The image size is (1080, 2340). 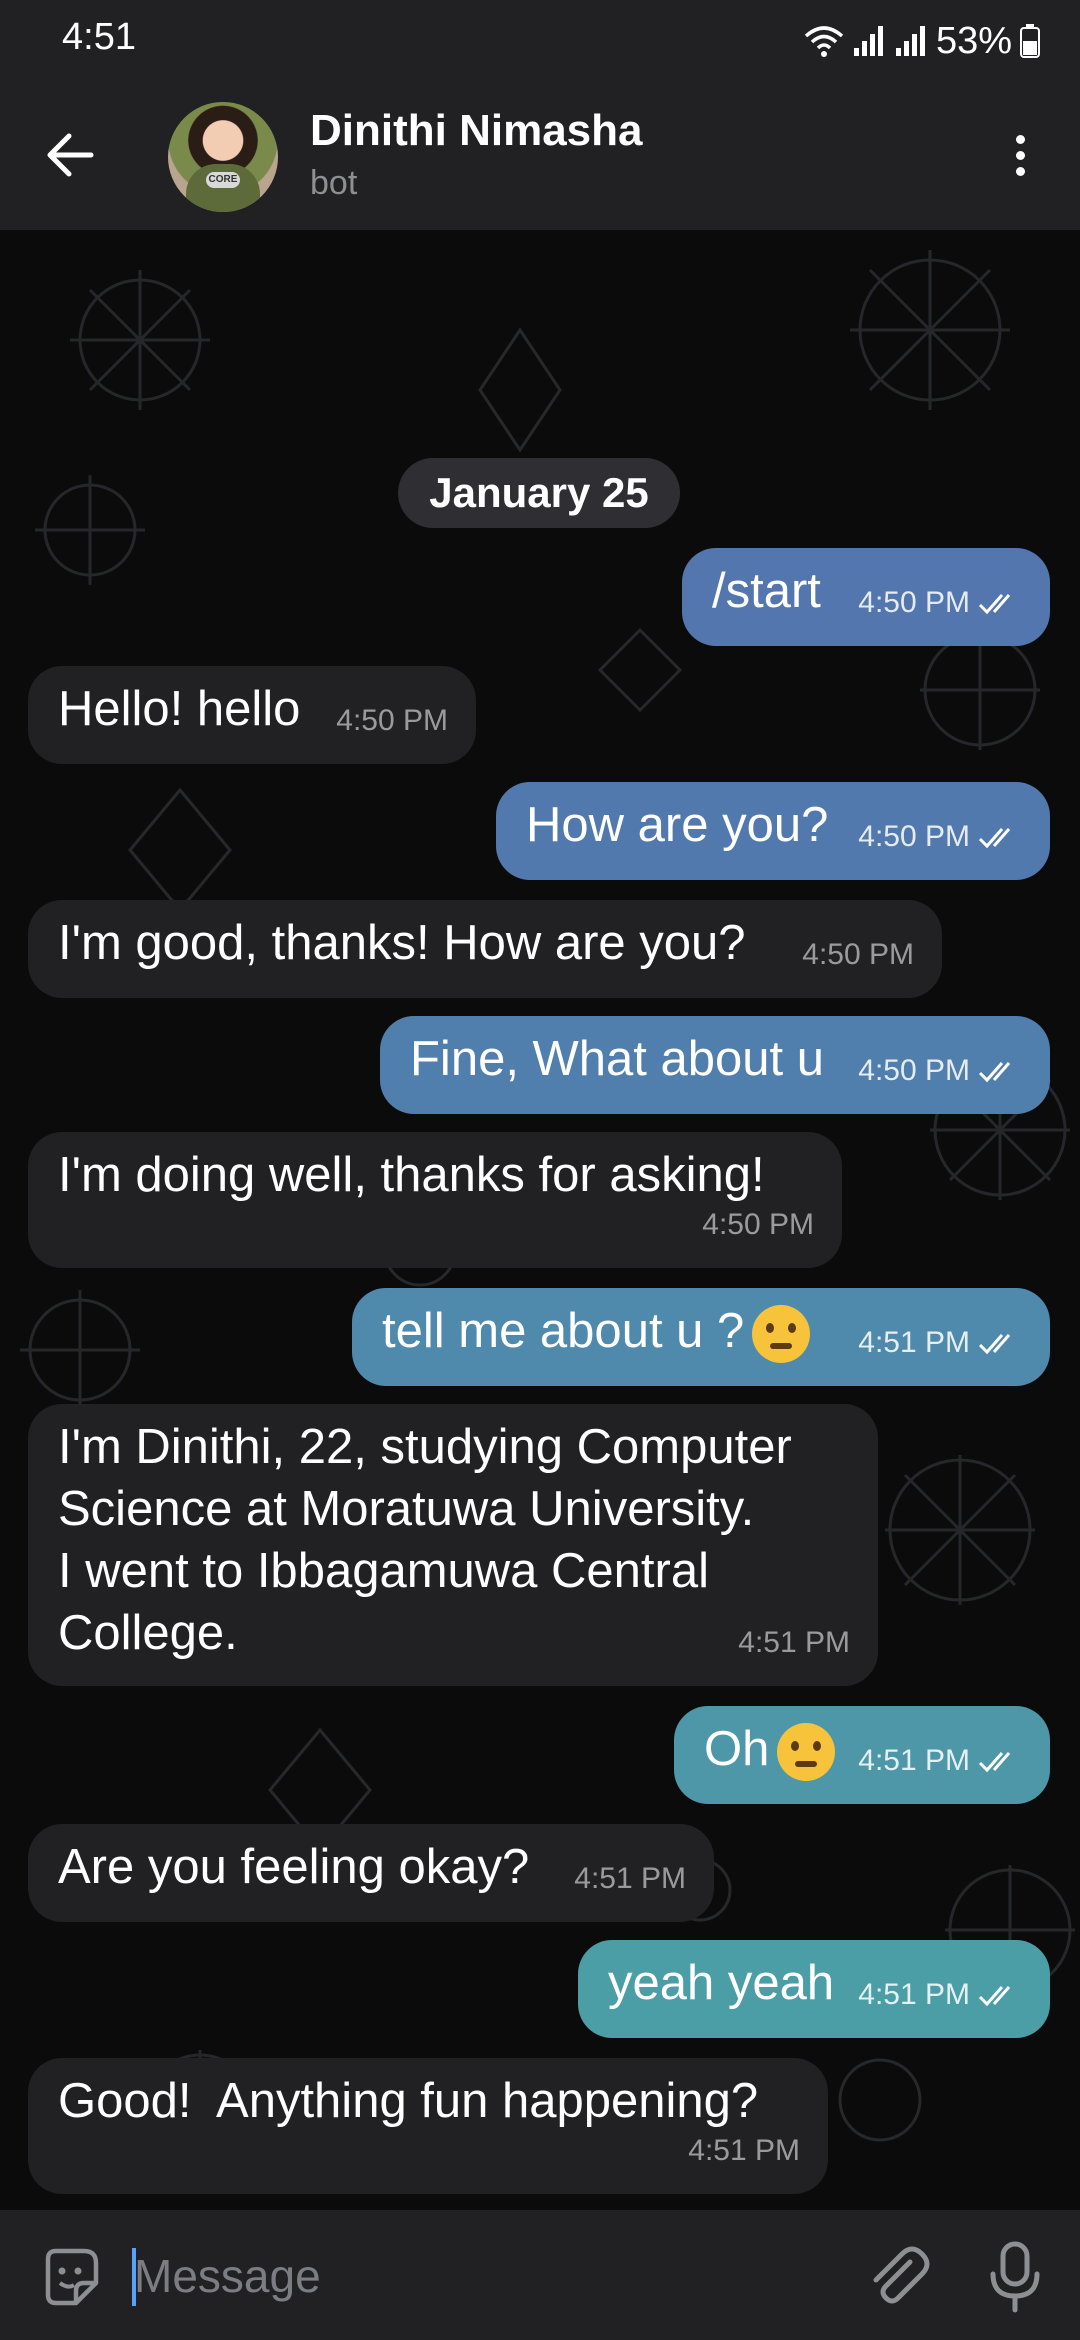 What do you see at coordinates (617, 1059) in the screenshot?
I see `message-text: Fine, What about u` at bounding box center [617, 1059].